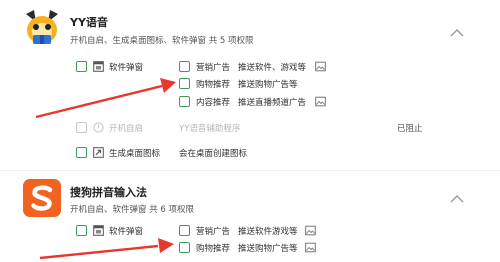 The height and width of the screenshot is (262, 500). Describe the element at coordinates (135, 154) in the screenshot. I see `desktop-icon-label: 生成桌面图标` at that location.